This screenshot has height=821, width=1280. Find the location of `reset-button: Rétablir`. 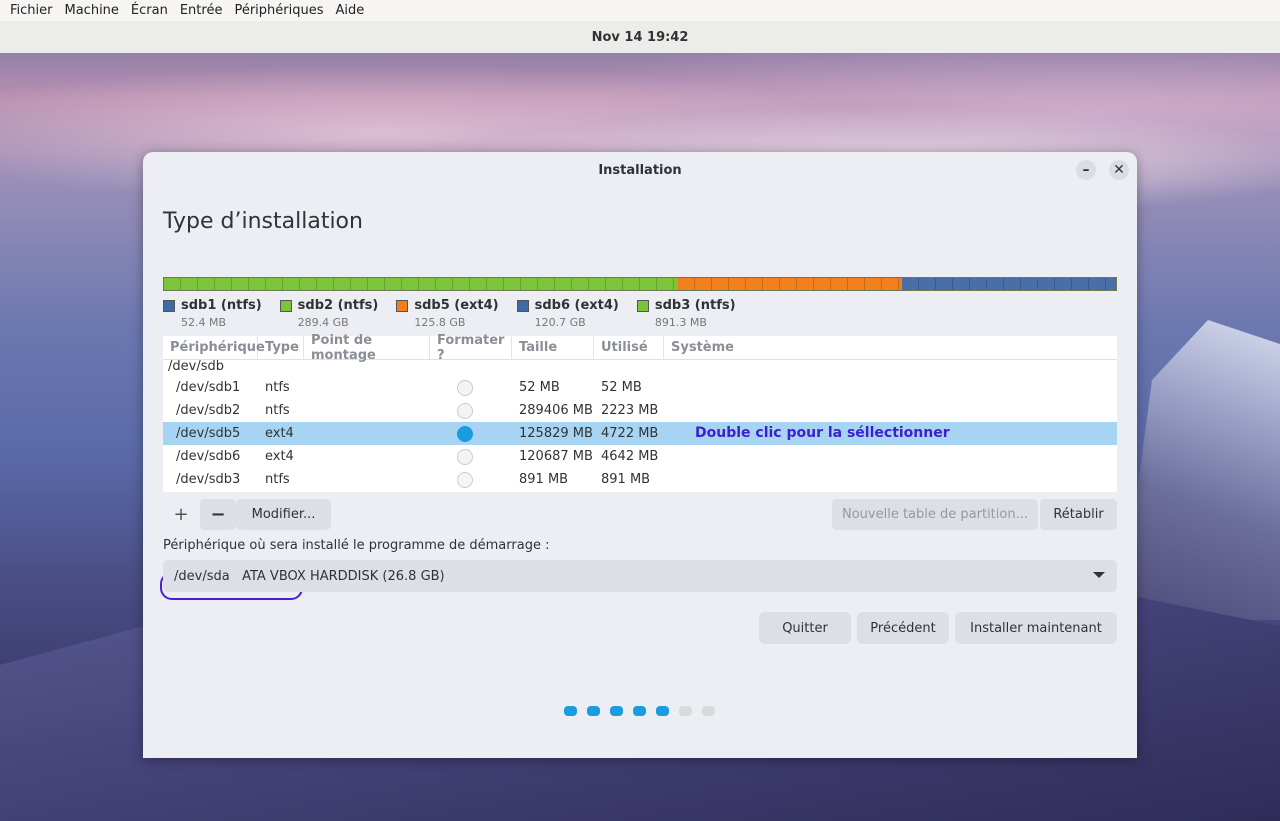

reset-button: Rétablir is located at coordinates (1078, 514).